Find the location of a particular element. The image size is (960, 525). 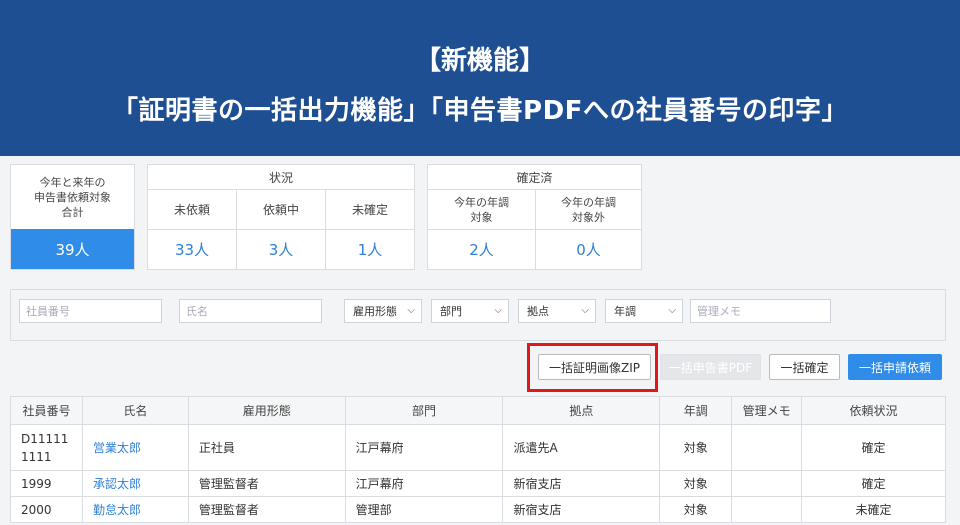

department-label: 部門 is located at coordinates (451, 311).